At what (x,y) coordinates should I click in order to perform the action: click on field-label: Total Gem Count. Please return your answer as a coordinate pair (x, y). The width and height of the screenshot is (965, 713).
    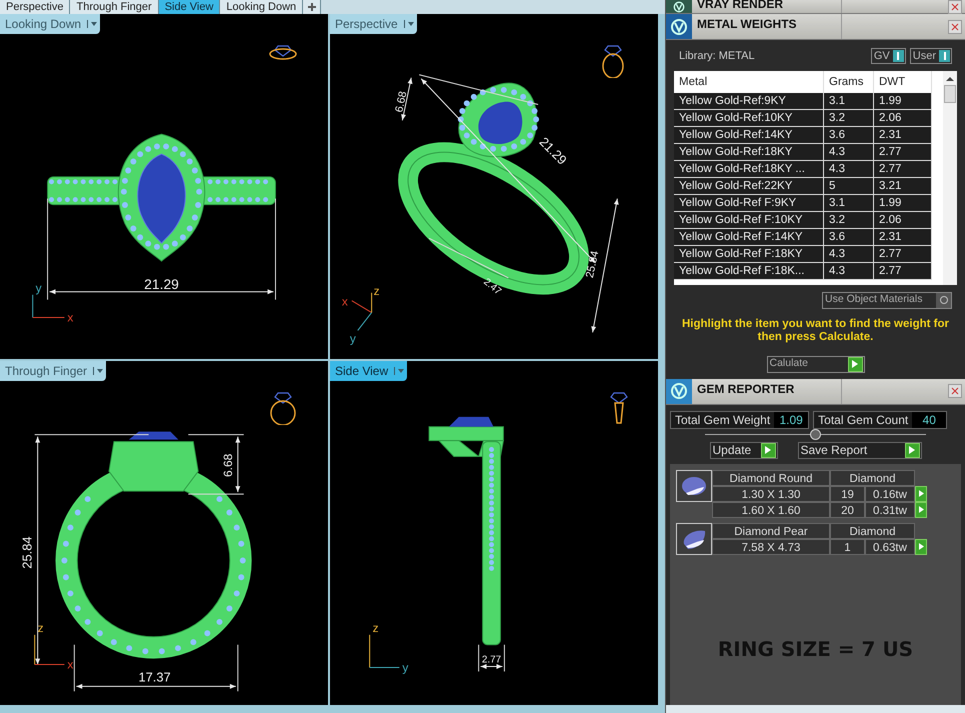
    Looking at the image, I should click on (863, 420).